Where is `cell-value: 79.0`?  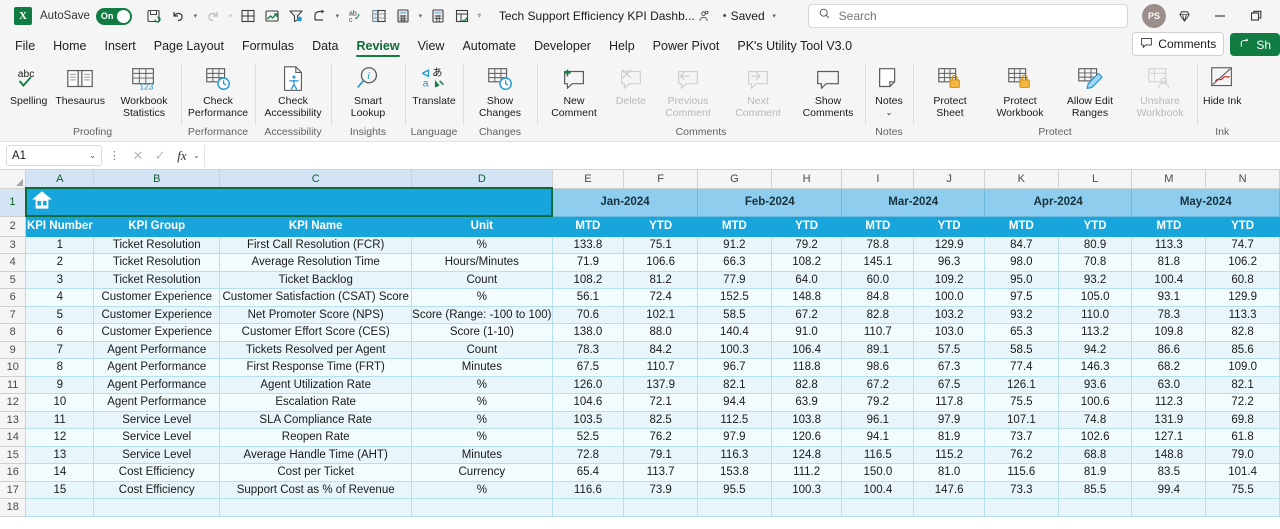
cell-value: 79.0 is located at coordinates (1242, 455).